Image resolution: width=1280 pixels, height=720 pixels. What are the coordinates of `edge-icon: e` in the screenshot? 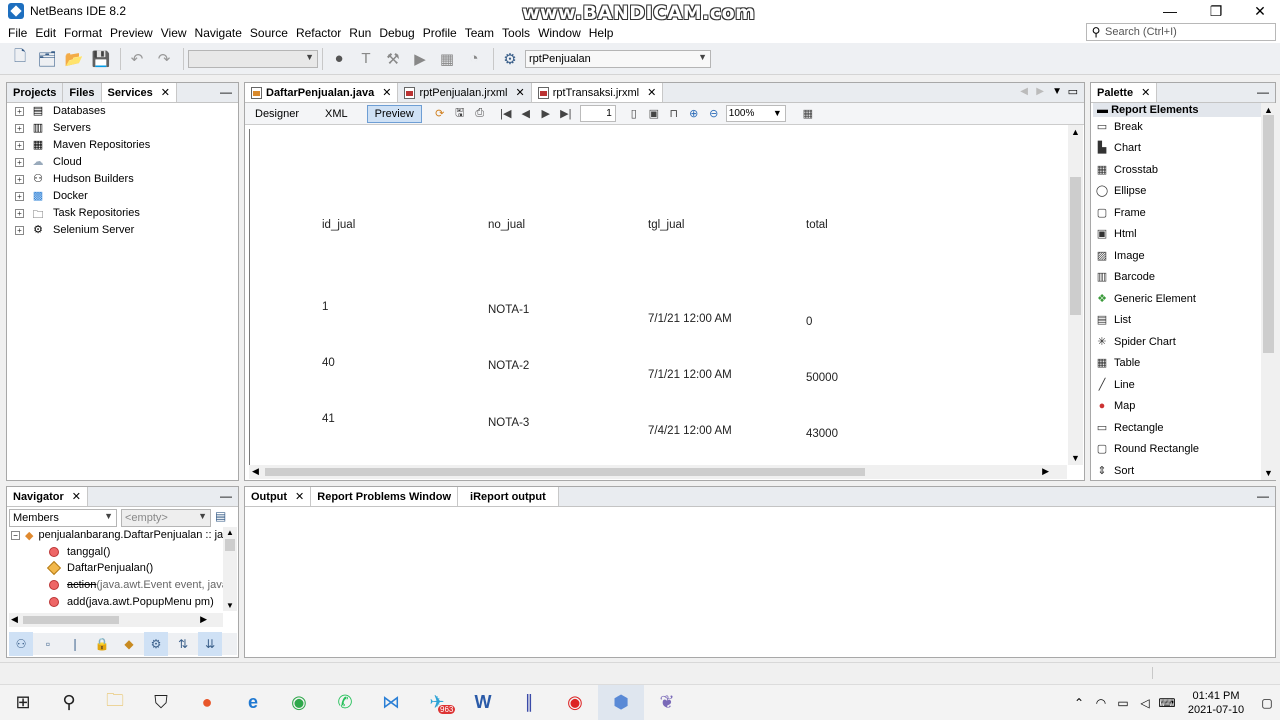 It's located at (253, 702).